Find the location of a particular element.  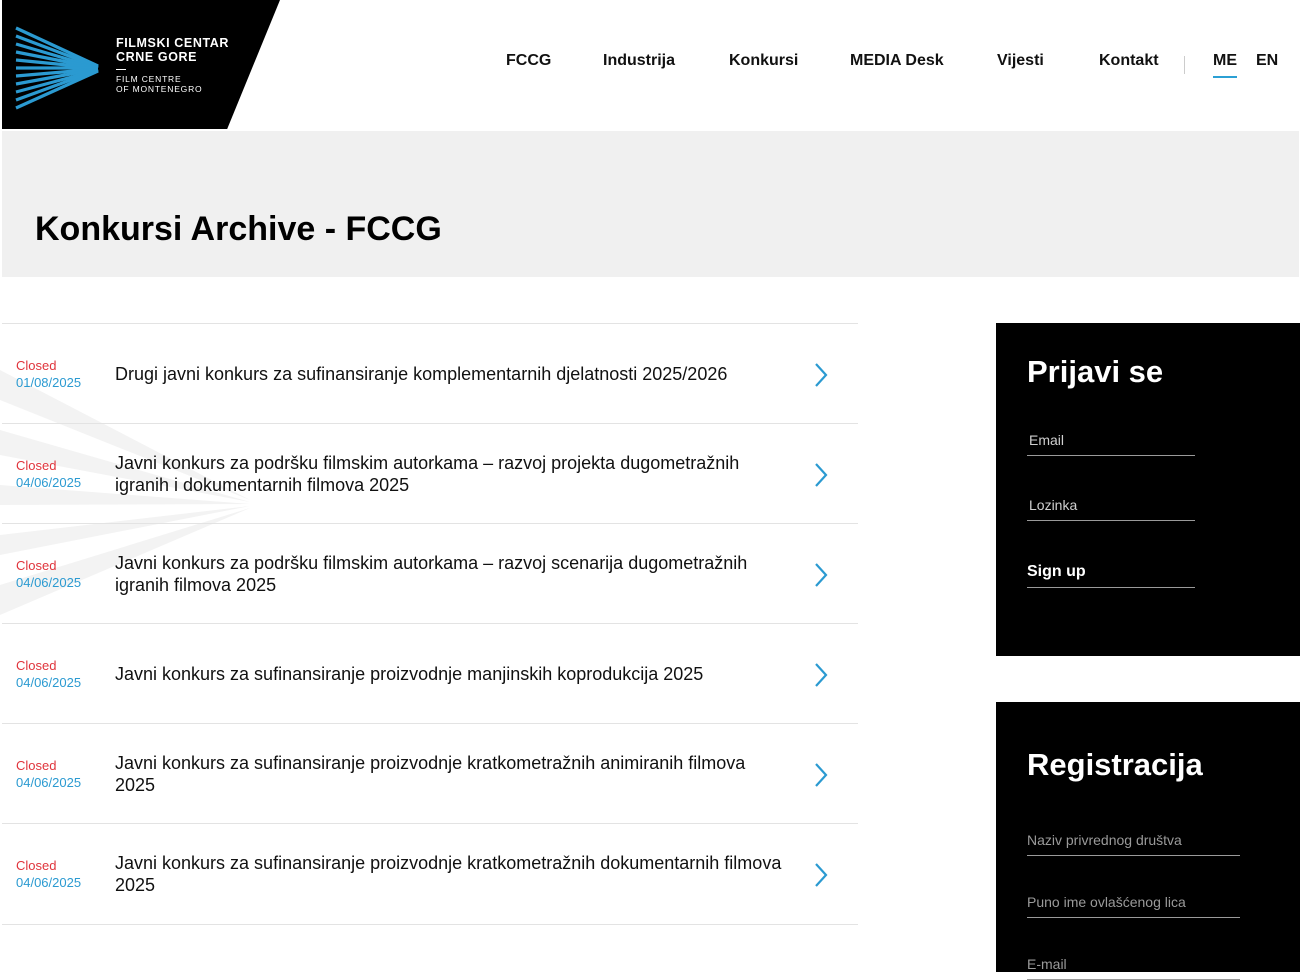

nav-kontakt: Kontakt is located at coordinates (1129, 61).